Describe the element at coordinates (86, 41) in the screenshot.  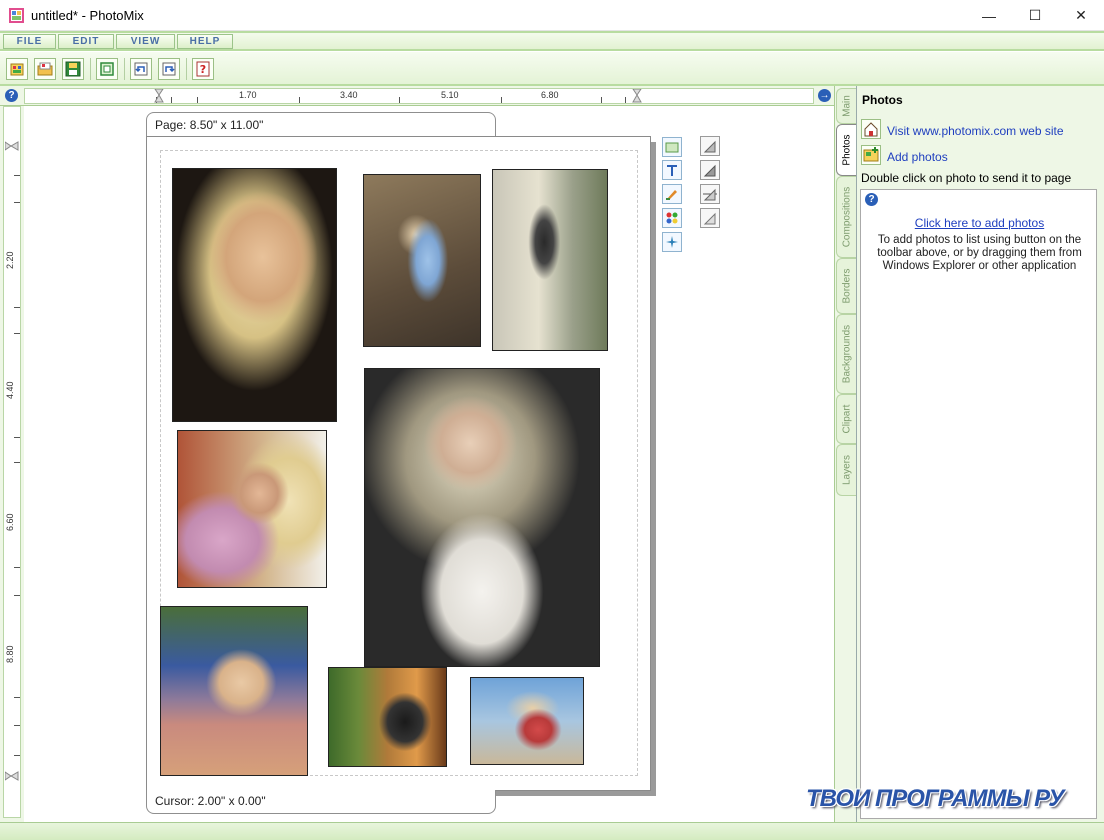
I see `menu-edit: EDIT` at that location.